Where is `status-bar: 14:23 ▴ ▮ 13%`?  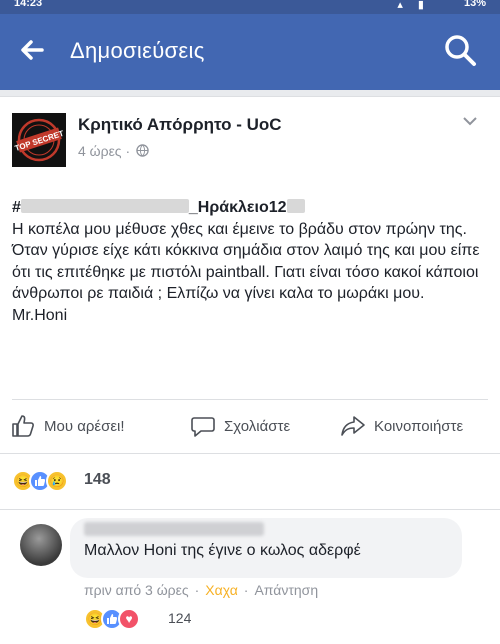
status-bar: 14:23 ▴ ▮ 13% is located at coordinates (250, 7).